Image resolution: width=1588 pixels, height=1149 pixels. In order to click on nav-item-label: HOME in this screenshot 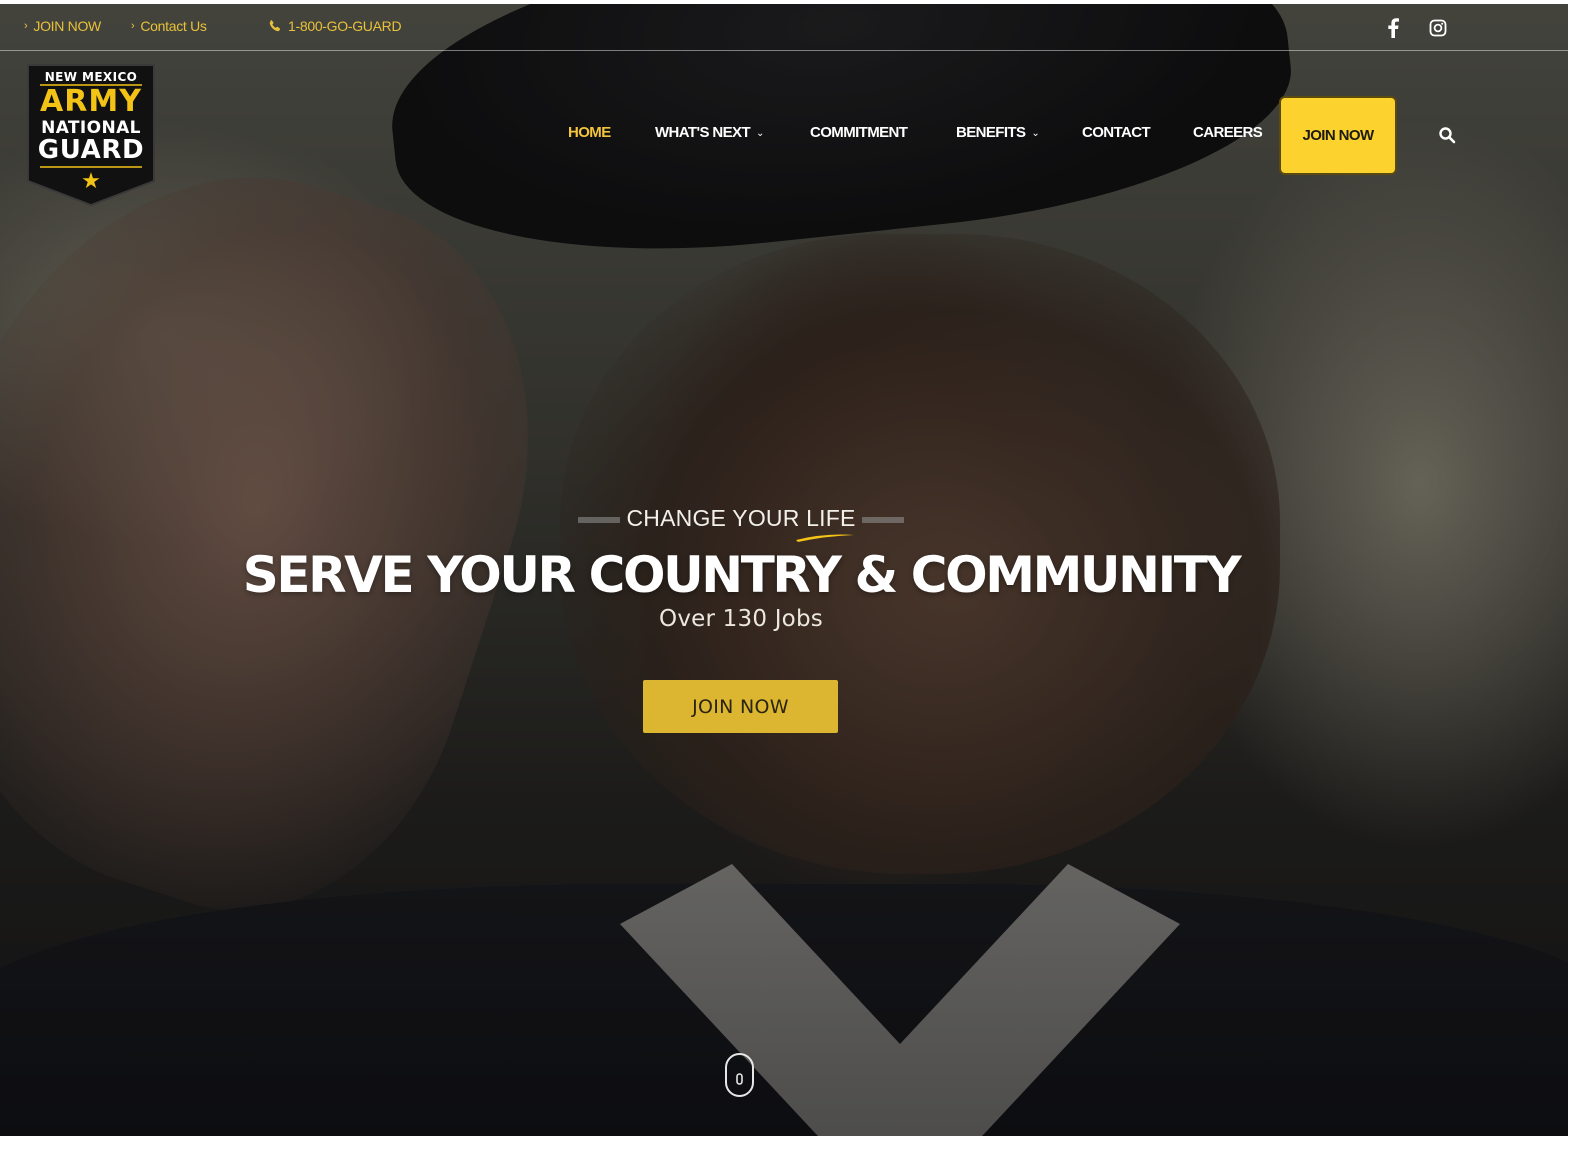, I will do `click(589, 132)`.